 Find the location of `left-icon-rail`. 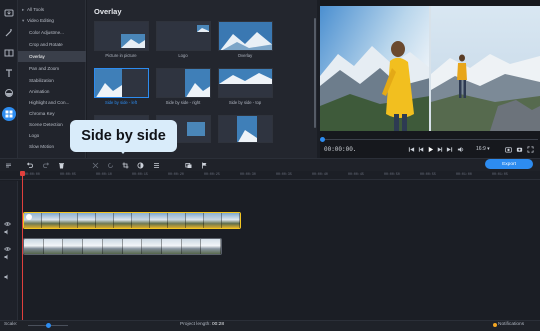

left-icon-rail is located at coordinates (9, 79).